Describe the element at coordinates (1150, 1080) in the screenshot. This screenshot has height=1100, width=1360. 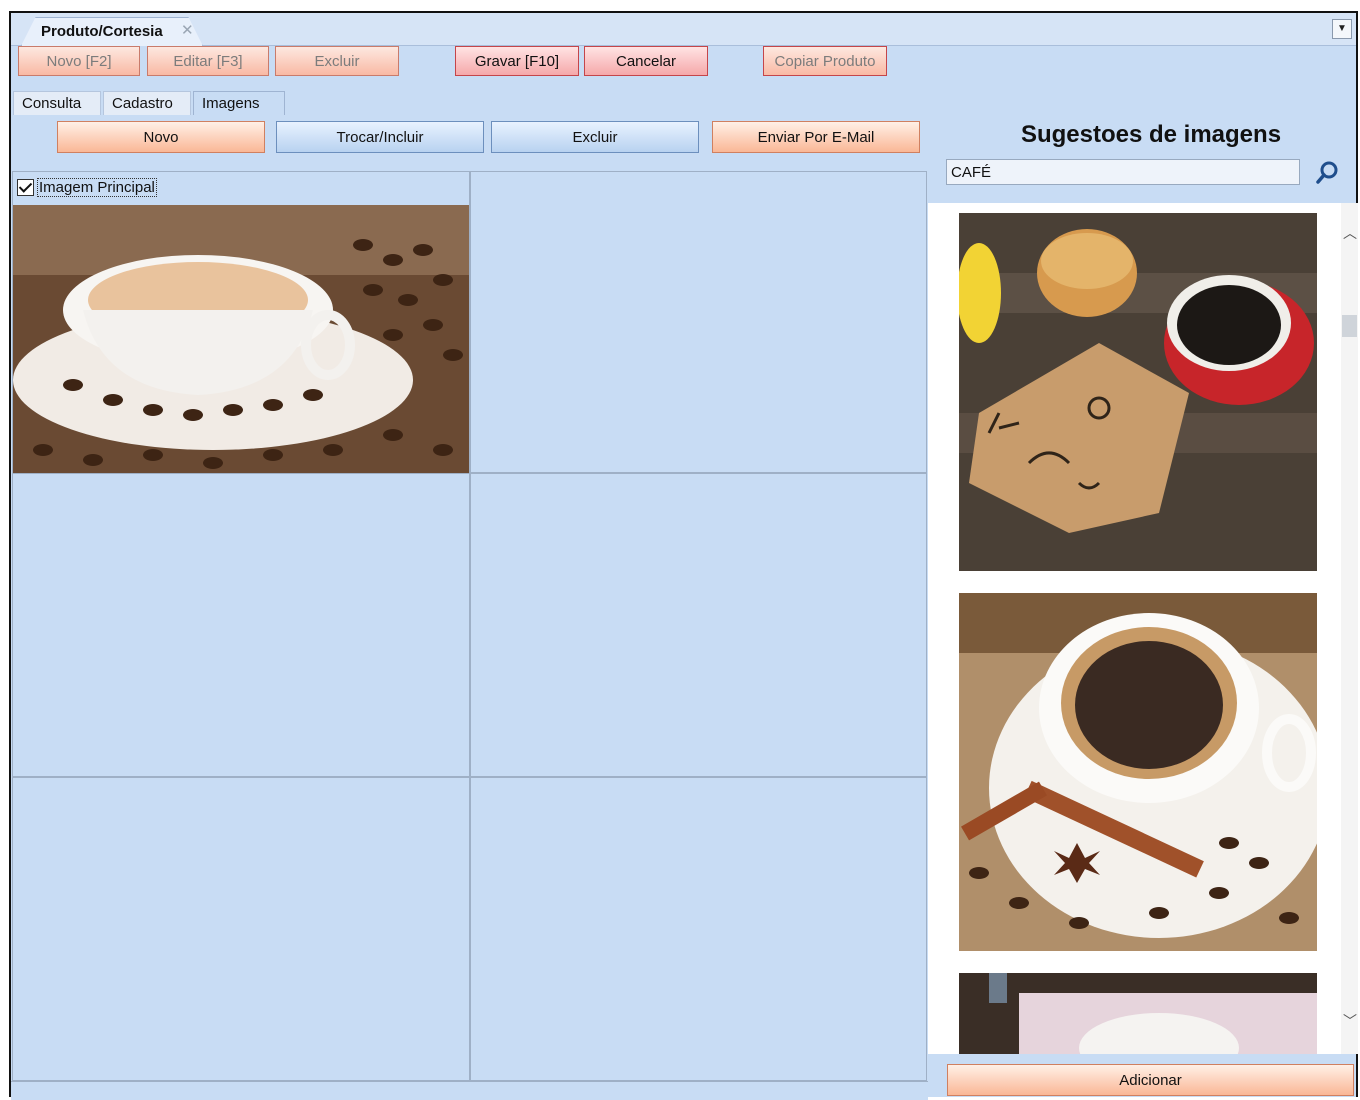
I see `adicionar-button: Adicionar` at that location.